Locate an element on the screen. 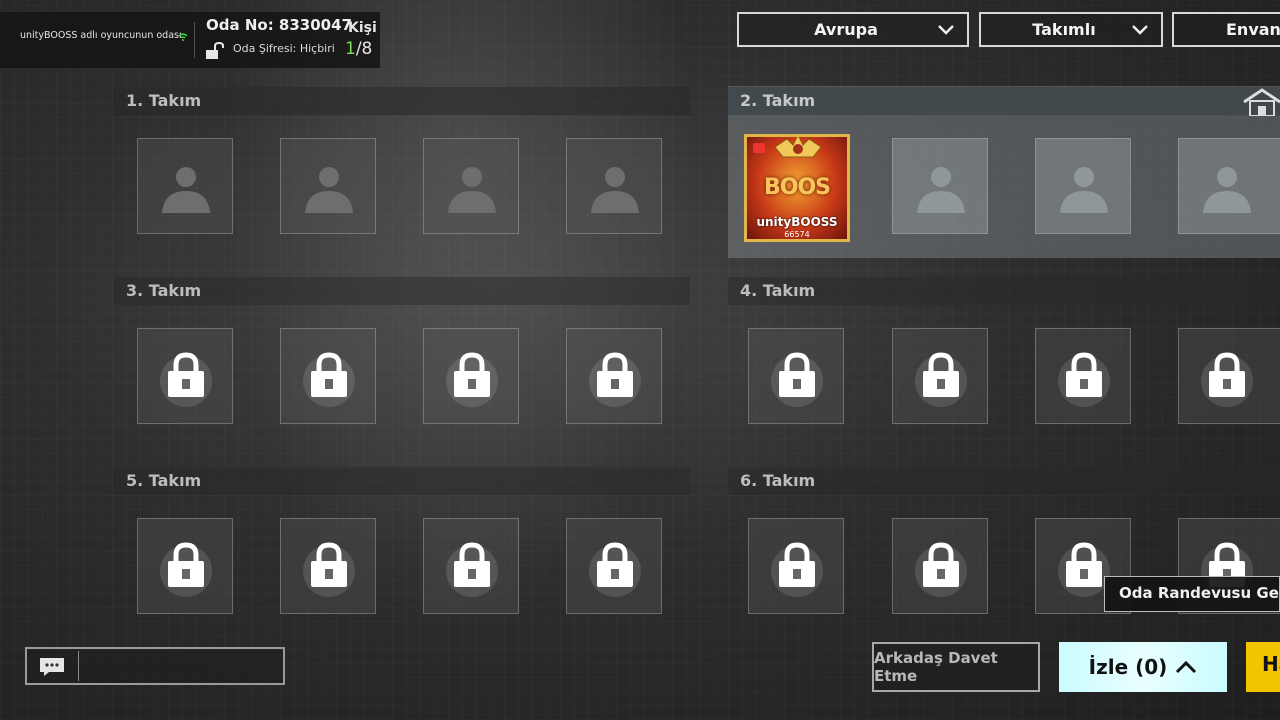 The height and width of the screenshot is (720, 1280). wifi-icon is located at coordinates (183, 37).